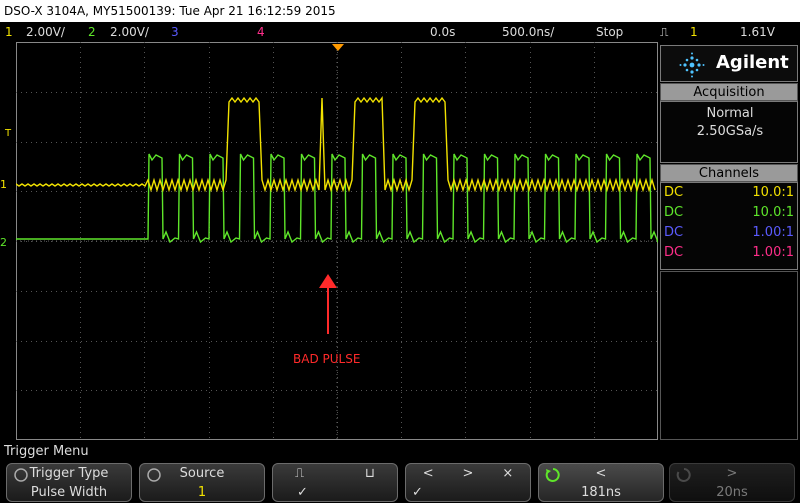  What do you see at coordinates (468, 473) in the screenshot?
I see `qualifier-options: < > ×` at bounding box center [468, 473].